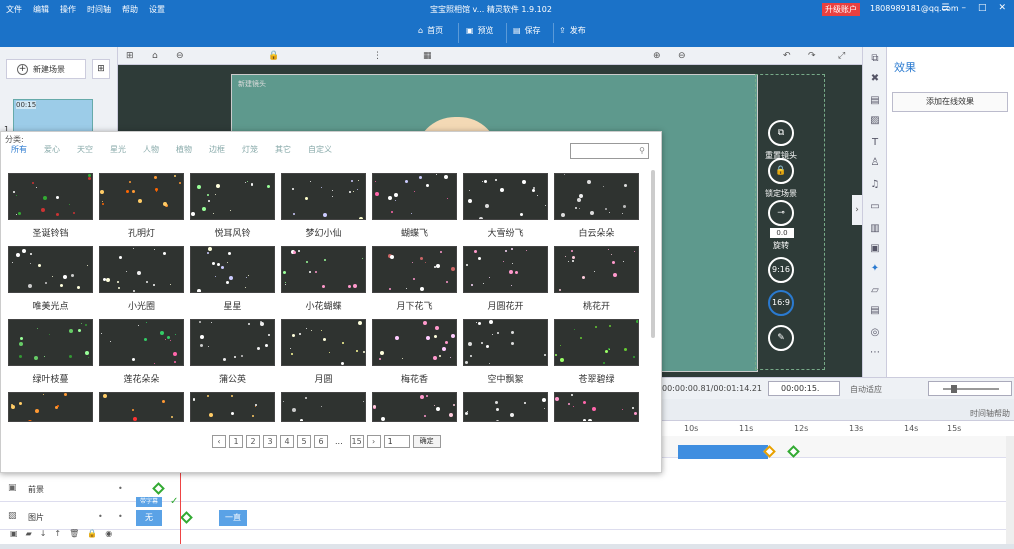 Image resolution: width=1014 pixels, height=549 pixels. I want to click on last-page-button: 15, so click(356, 441).